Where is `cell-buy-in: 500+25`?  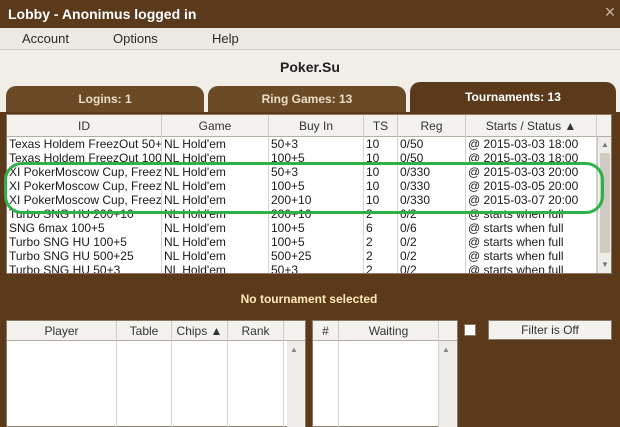
cell-buy-in: 500+25 is located at coordinates (316, 256).